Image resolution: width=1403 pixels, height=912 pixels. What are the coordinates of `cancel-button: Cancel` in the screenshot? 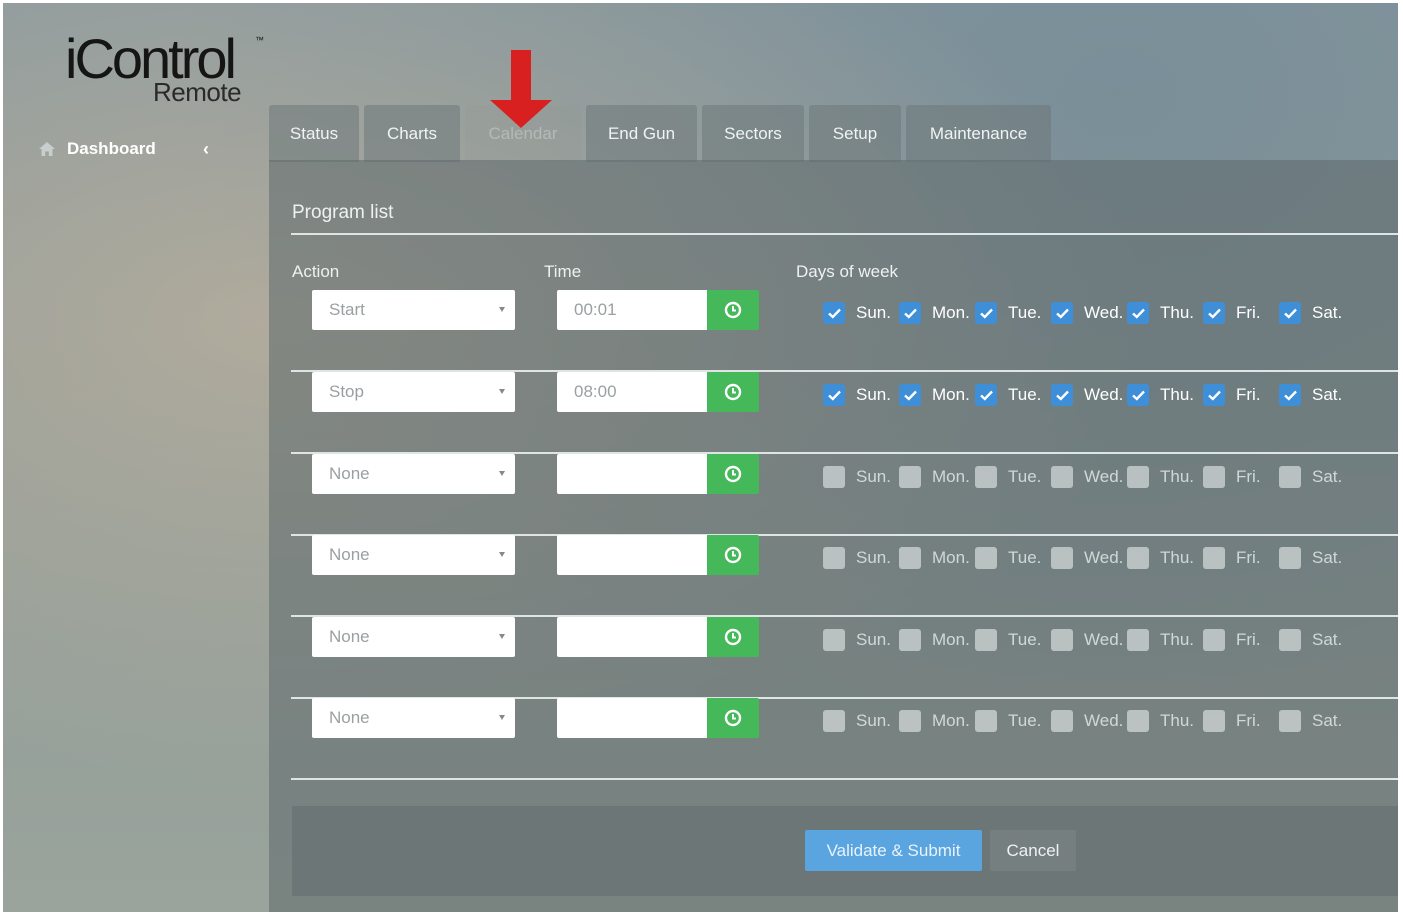 It's located at (1033, 850).